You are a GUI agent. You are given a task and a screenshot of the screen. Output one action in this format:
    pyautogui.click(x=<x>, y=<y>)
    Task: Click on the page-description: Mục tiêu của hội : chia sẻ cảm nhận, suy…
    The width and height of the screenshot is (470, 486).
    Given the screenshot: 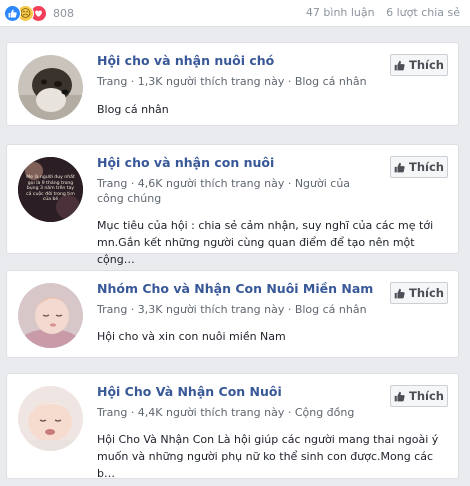 What is the action you would take?
    pyautogui.click(x=265, y=242)
    